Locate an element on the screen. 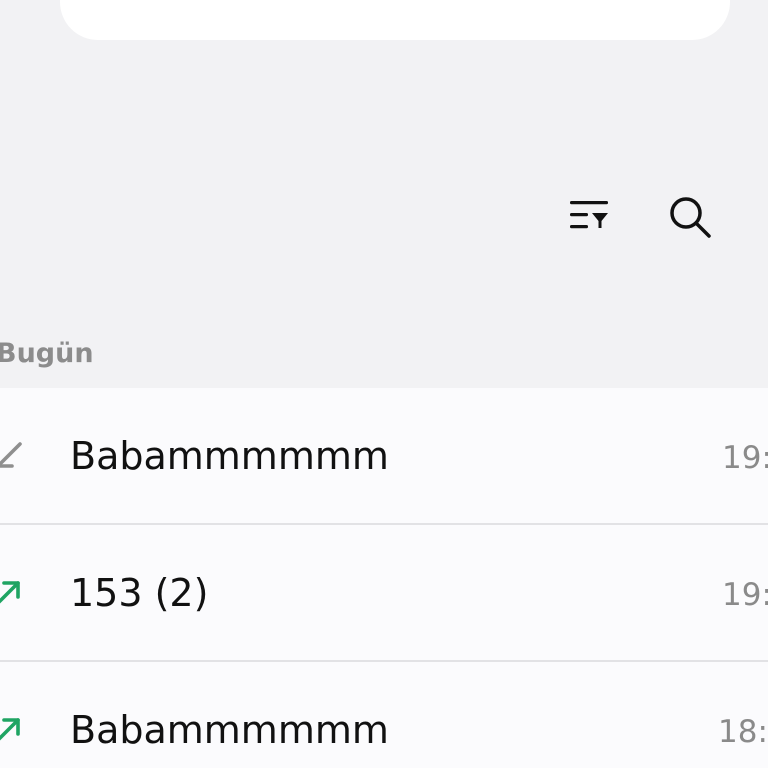  section-header-today: Bugün is located at coordinates (47, 353).